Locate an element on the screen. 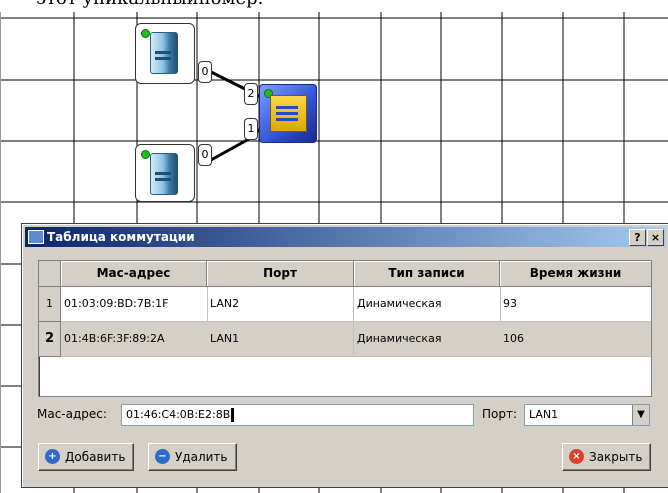 This screenshot has height=493, width=668. chevron-down-icon: ▼ is located at coordinates (640, 415).